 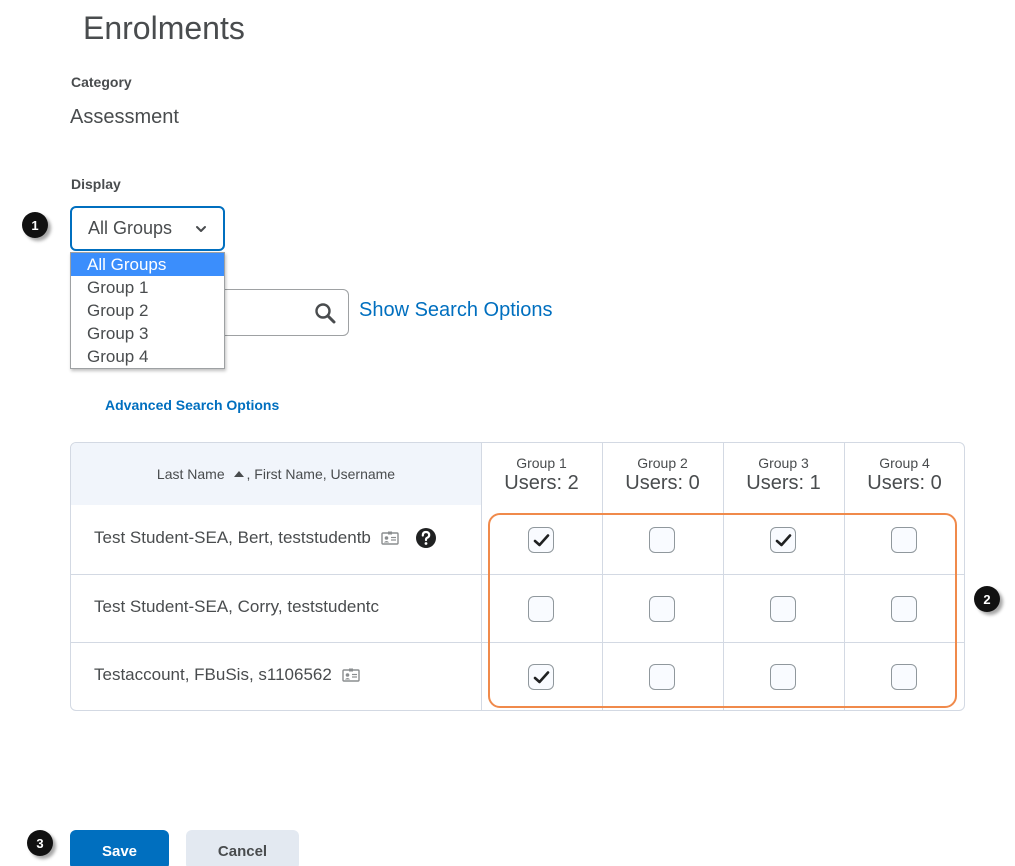 What do you see at coordinates (192, 405) in the screenshot?
I see `advanced-search-options-link: Advanced Search Options` at bounding box center [192, 405].